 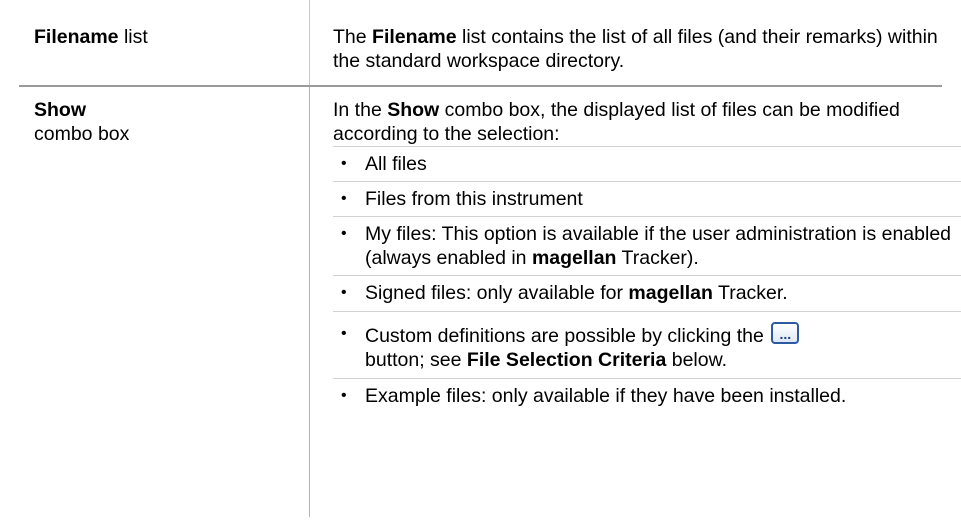 I want to click on term-cell: Filename list, so click(x=164, y=42).